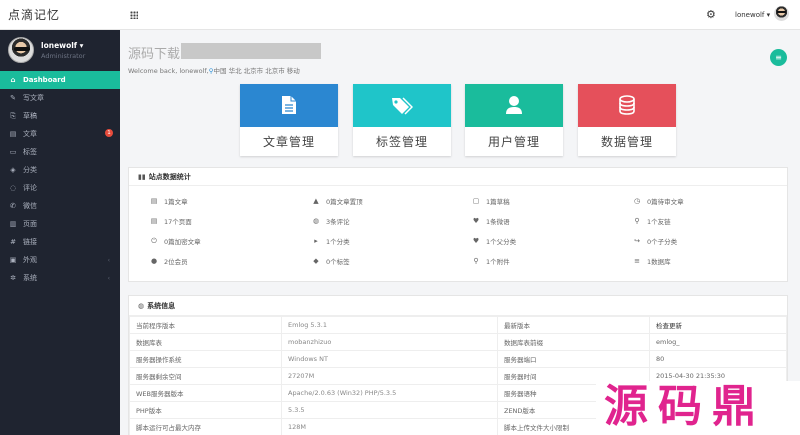 The image size is (800, 435). What do you see at coordinates (338, 222) in the screenshot?
I see `stat-text: 3条评论` at bounding box center [338, 222].